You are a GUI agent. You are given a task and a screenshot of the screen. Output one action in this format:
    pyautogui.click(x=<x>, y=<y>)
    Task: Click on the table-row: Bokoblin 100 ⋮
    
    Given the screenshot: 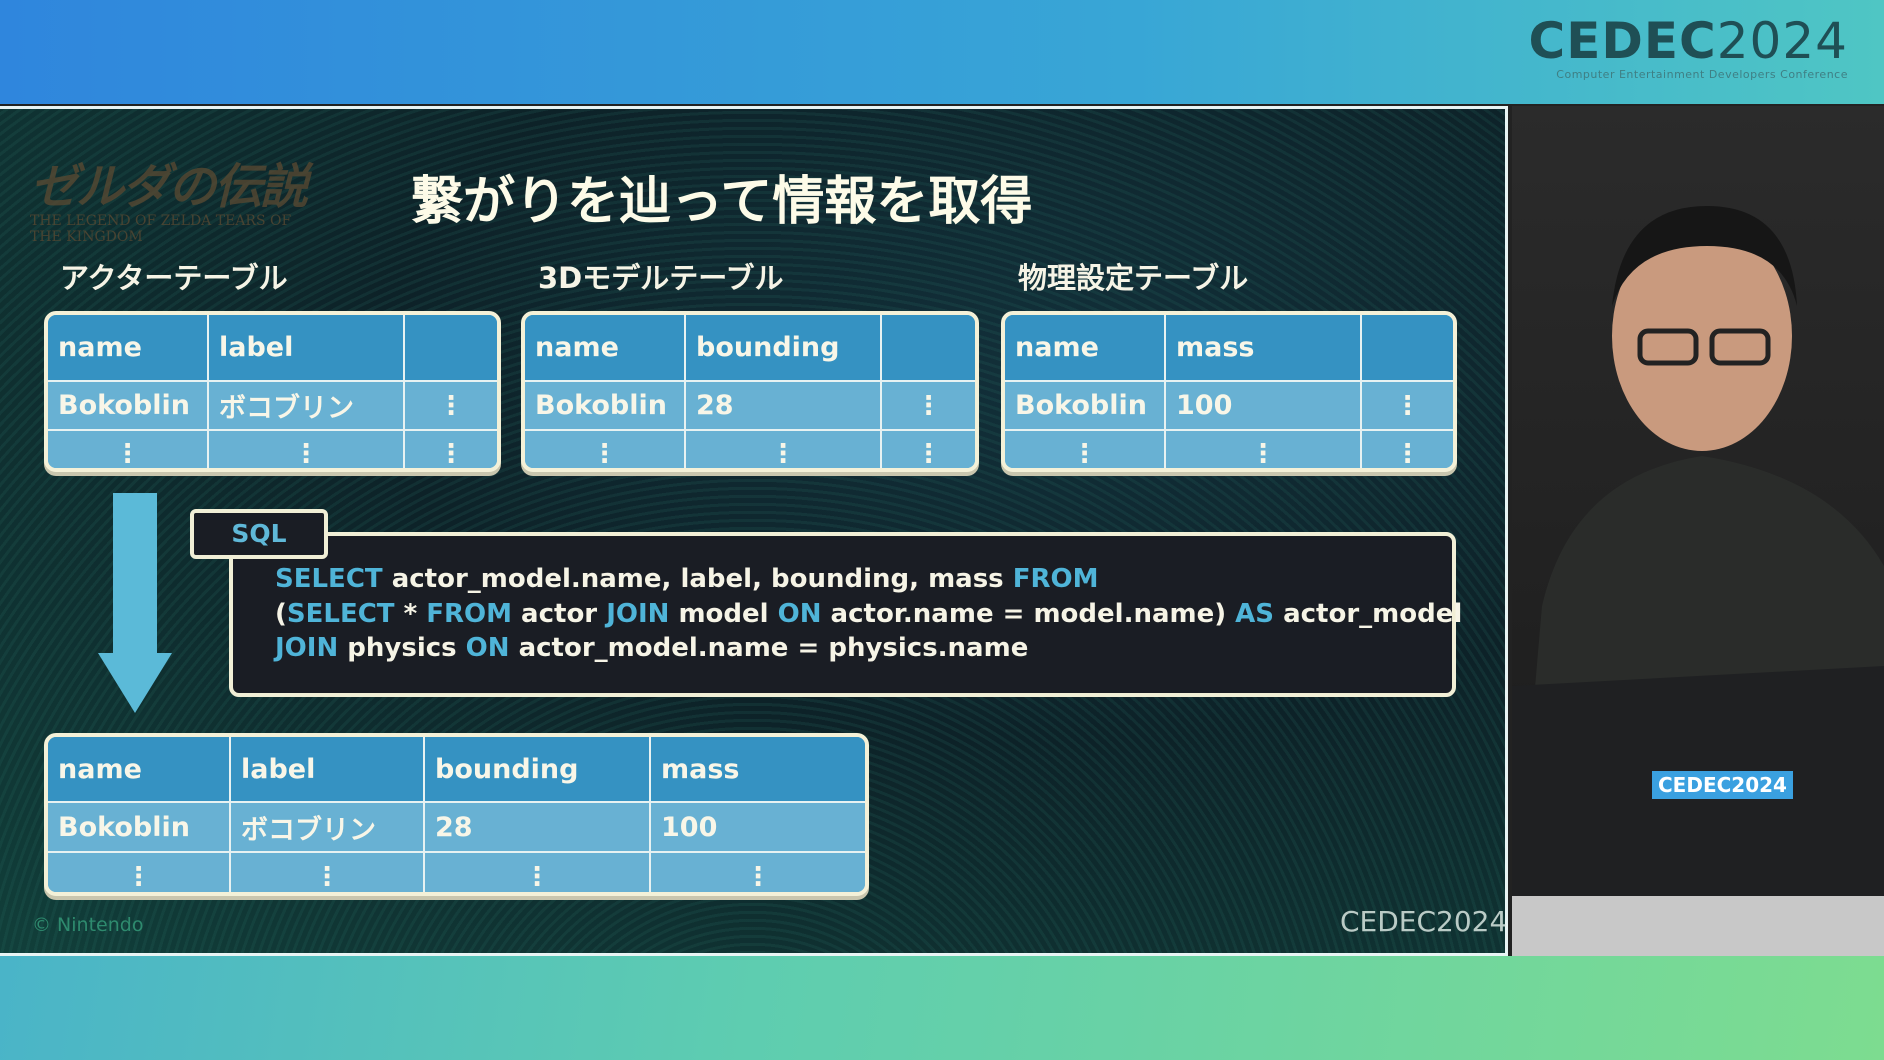 What is the action you would take?
    pyautogui.click(x=1229, y=405)
    